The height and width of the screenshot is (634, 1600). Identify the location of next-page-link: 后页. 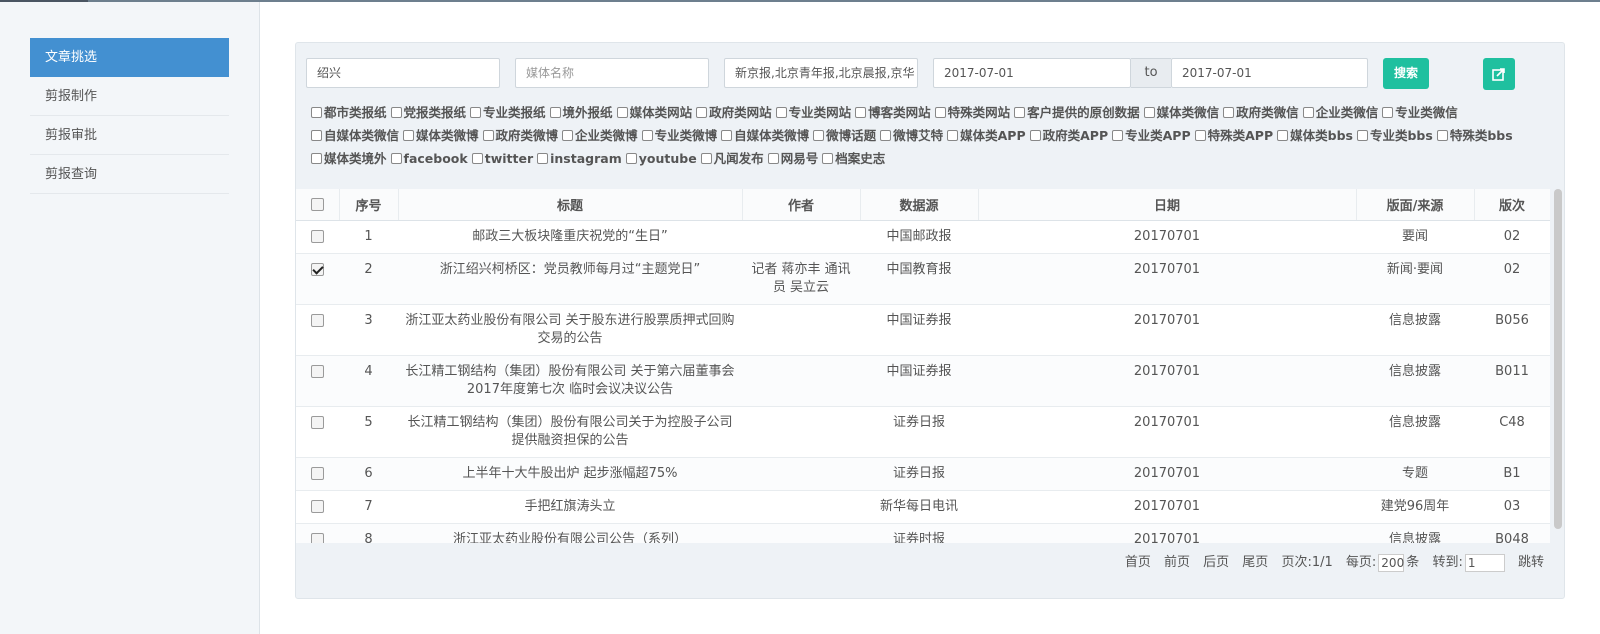
(1216, 562).